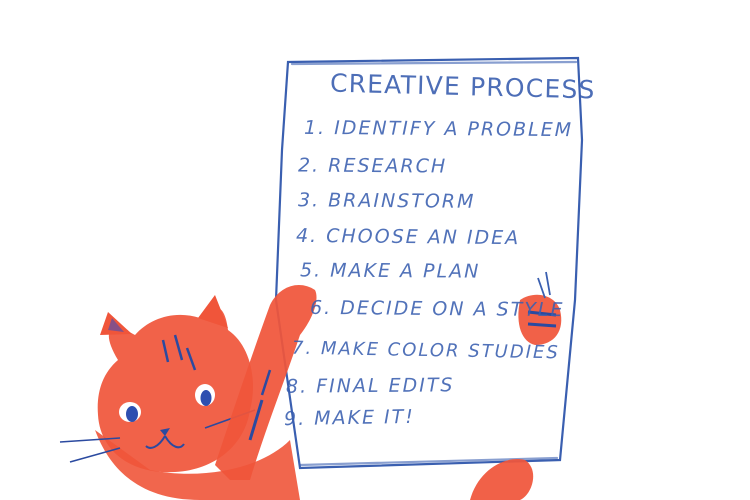  Describe the element at coordinates (542, 325) in the screenshot. I see `cat-right-paw-stripe` at that location.